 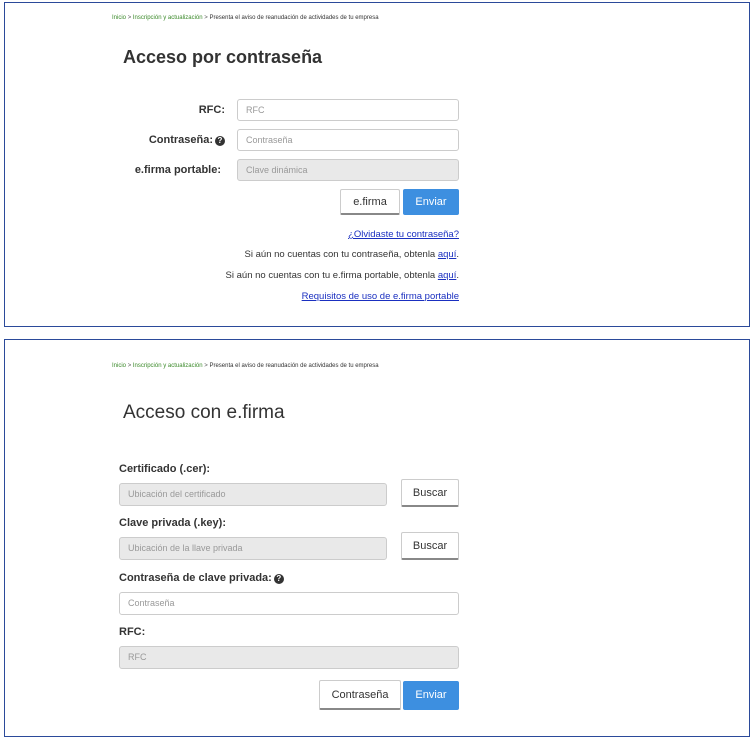 I want to click on get-efirma-link: aquí, so click(x=447, y=275).